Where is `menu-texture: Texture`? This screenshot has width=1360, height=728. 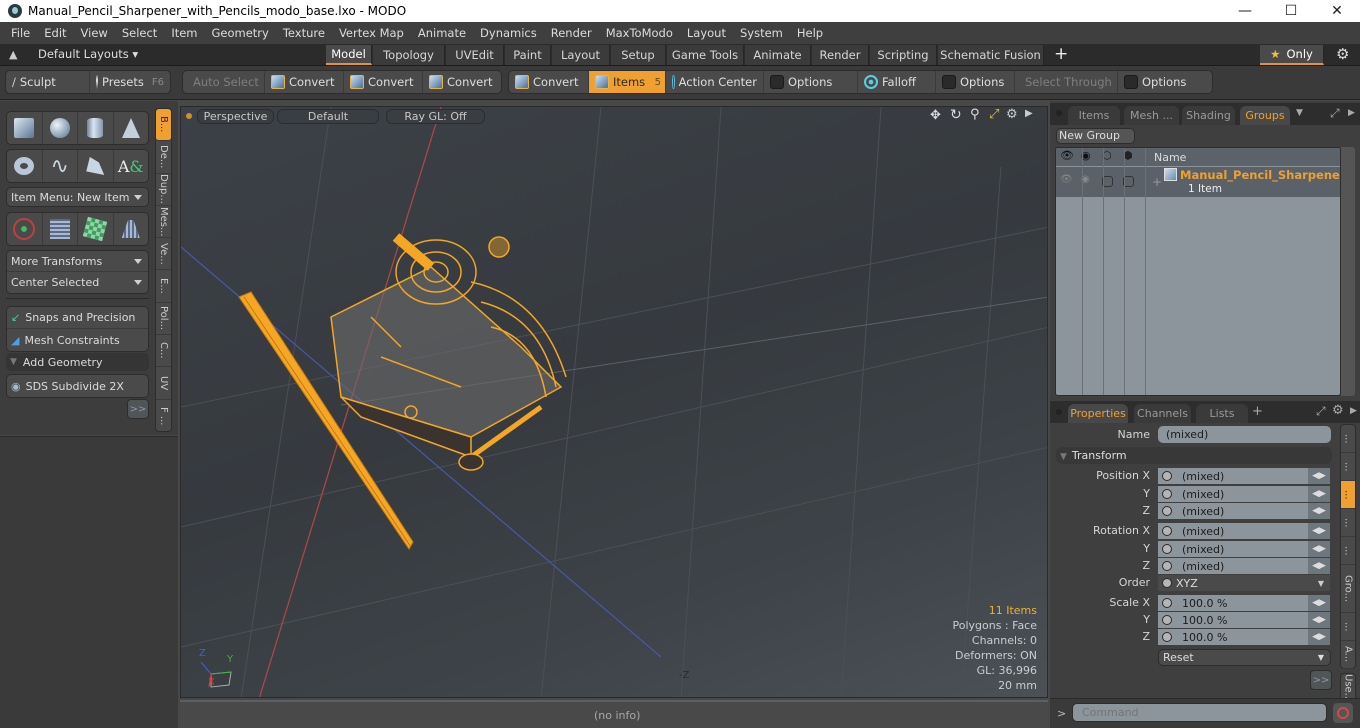
menu-texture: Texture is located at coordinates (304, 33).